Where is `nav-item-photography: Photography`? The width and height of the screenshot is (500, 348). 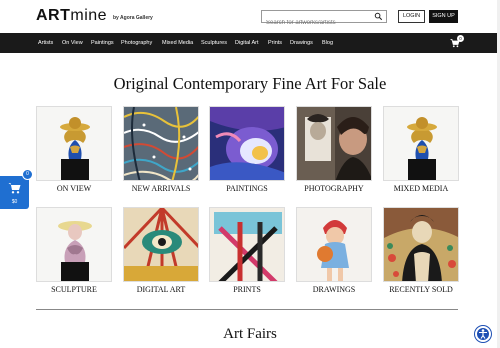
nav-item-photography: Photography is located at coordinates (136, 43).